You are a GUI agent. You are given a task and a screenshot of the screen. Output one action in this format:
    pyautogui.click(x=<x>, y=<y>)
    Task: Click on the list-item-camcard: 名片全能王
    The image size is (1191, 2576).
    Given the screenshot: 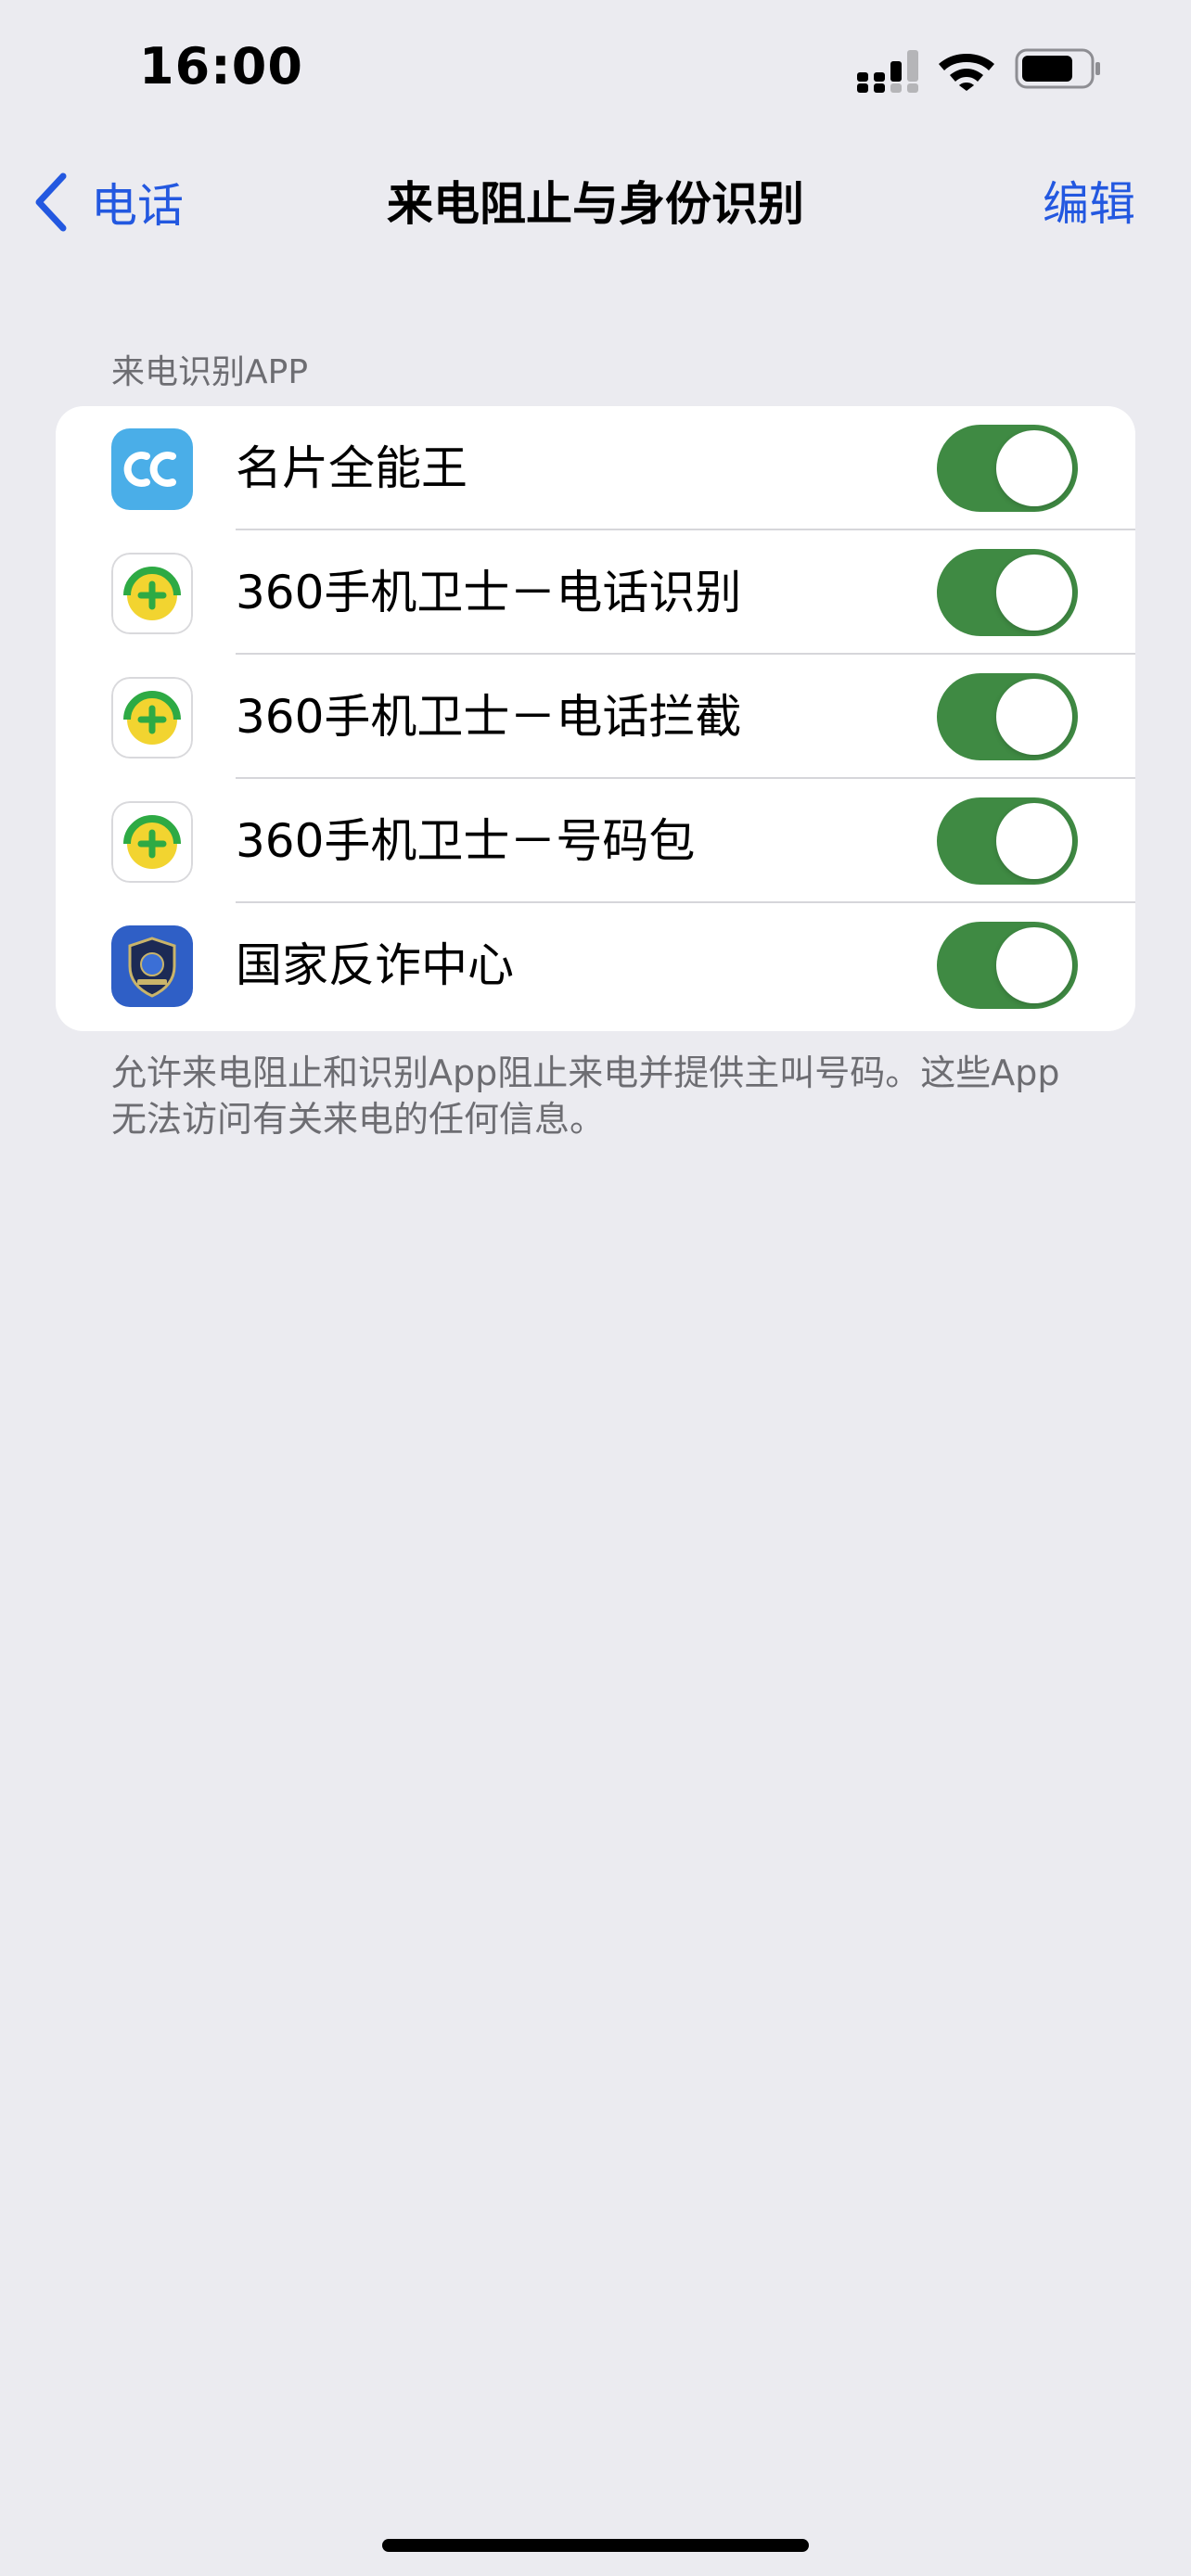 What is the action you would take?
    pyautogui.click(x=595, y=468)
    